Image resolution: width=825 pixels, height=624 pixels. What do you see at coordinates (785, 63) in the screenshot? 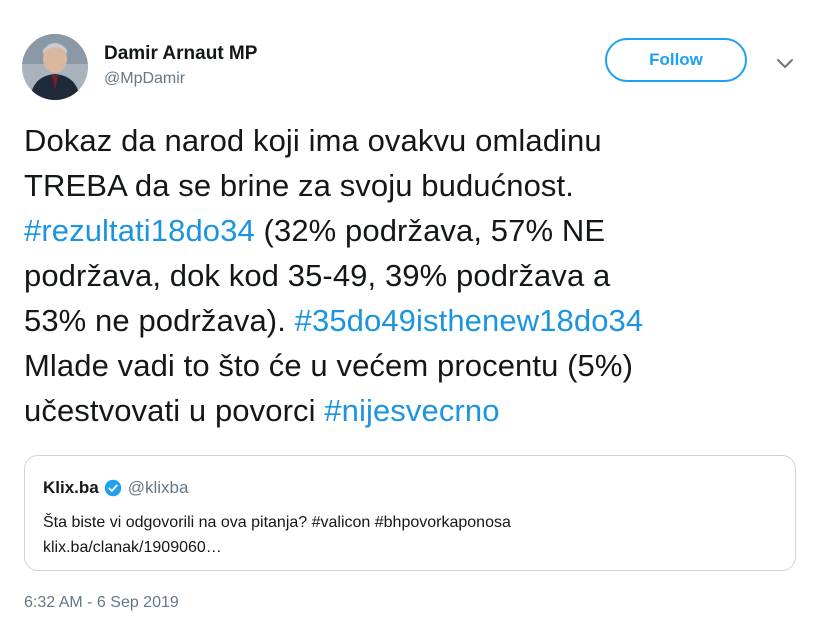
I see `chevron-down-icon` at bounding box center [785, 63].